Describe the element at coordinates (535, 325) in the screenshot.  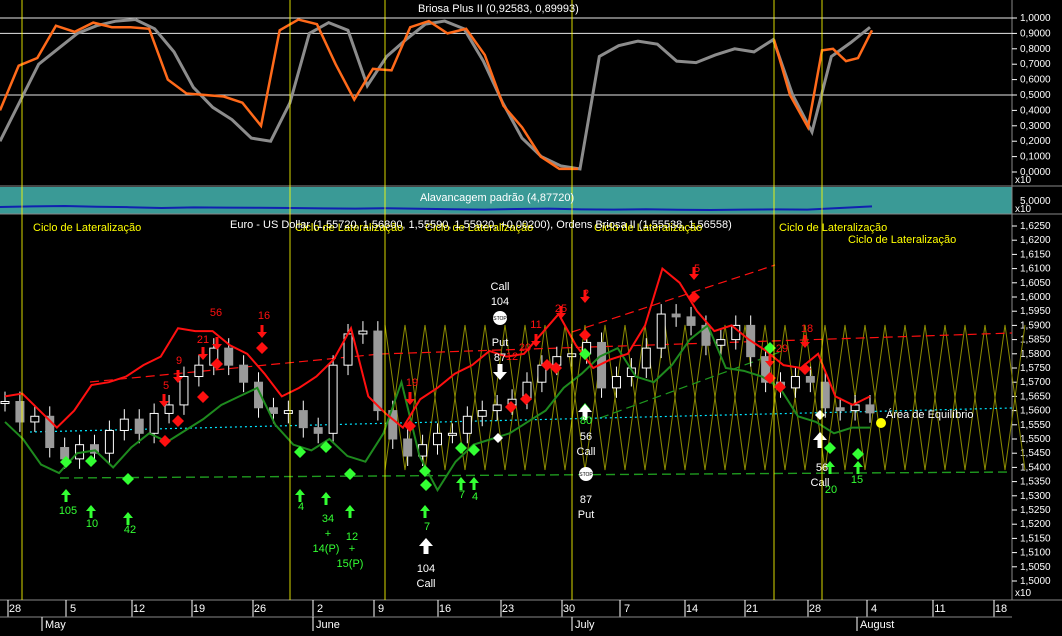
I see `sell-count-label: 11` at that location.